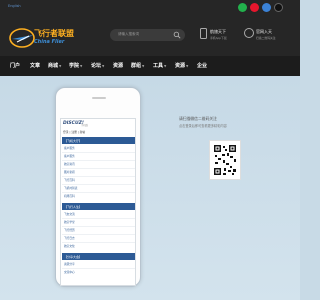 This screenshot has height=300, width=320. What do you see at coordinates (69, 230) in the screenshot?
I see `list-item: 飞行经历` at bounding box center [69, 230].